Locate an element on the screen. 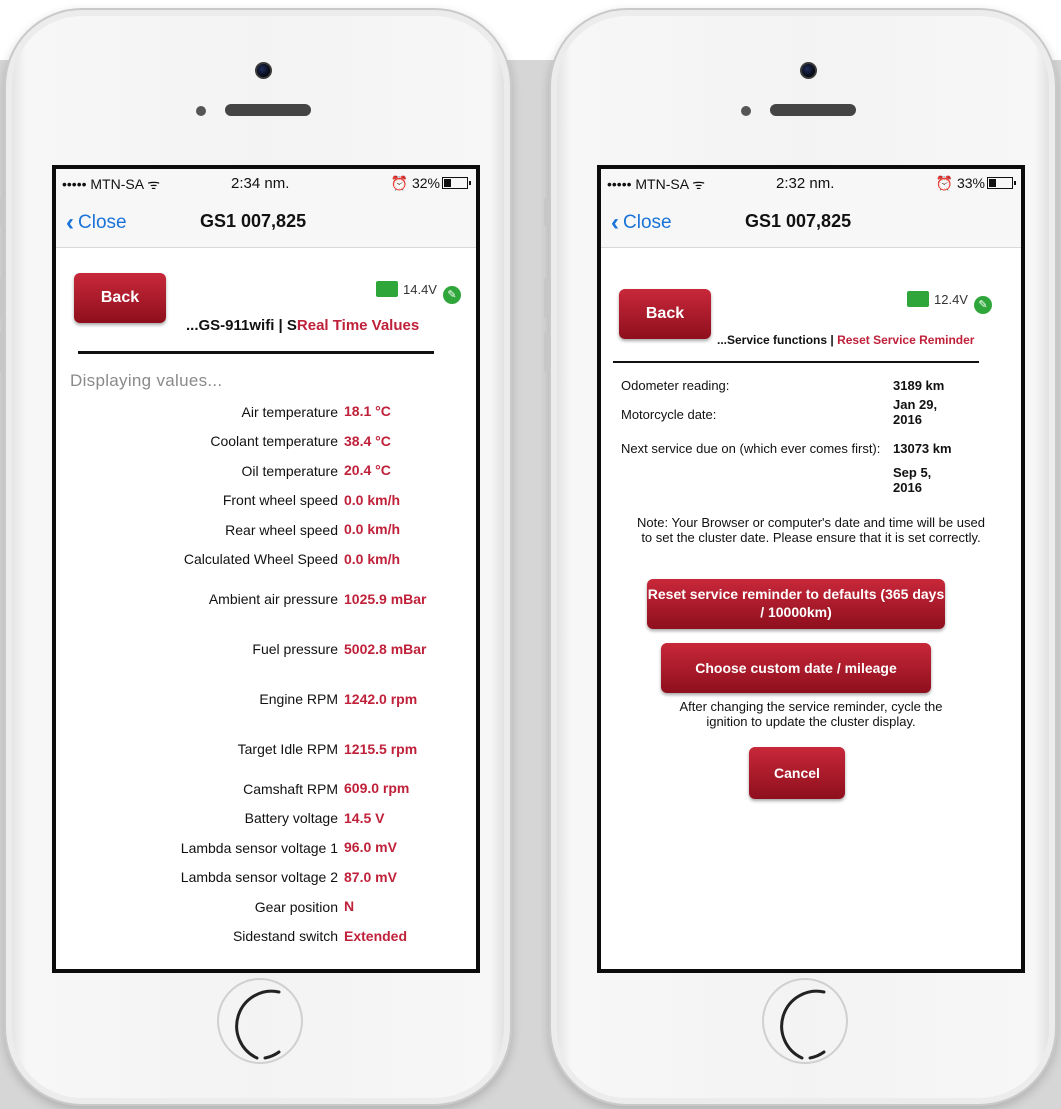 This screenshot has width=1061, height=1109. rt-value-label: Air temperature is located at coordinates (289, 411).